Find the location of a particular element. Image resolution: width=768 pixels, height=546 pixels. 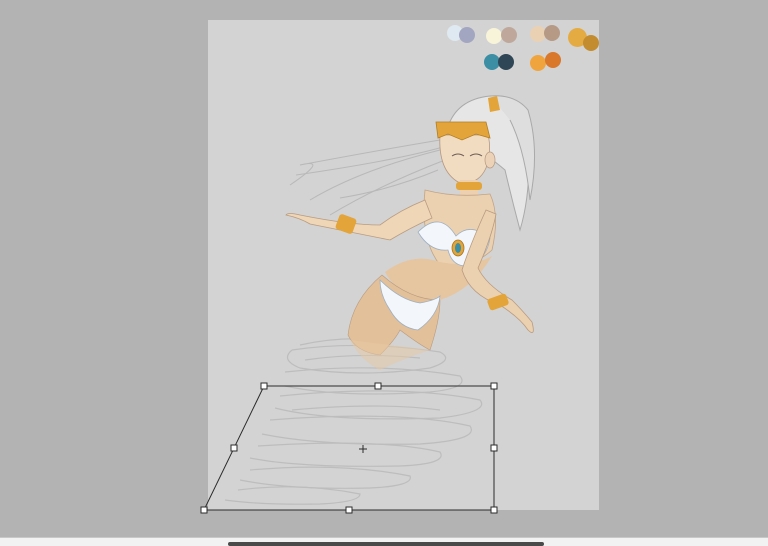

transform-handle-middle-left is located at coordinates (234, 448).